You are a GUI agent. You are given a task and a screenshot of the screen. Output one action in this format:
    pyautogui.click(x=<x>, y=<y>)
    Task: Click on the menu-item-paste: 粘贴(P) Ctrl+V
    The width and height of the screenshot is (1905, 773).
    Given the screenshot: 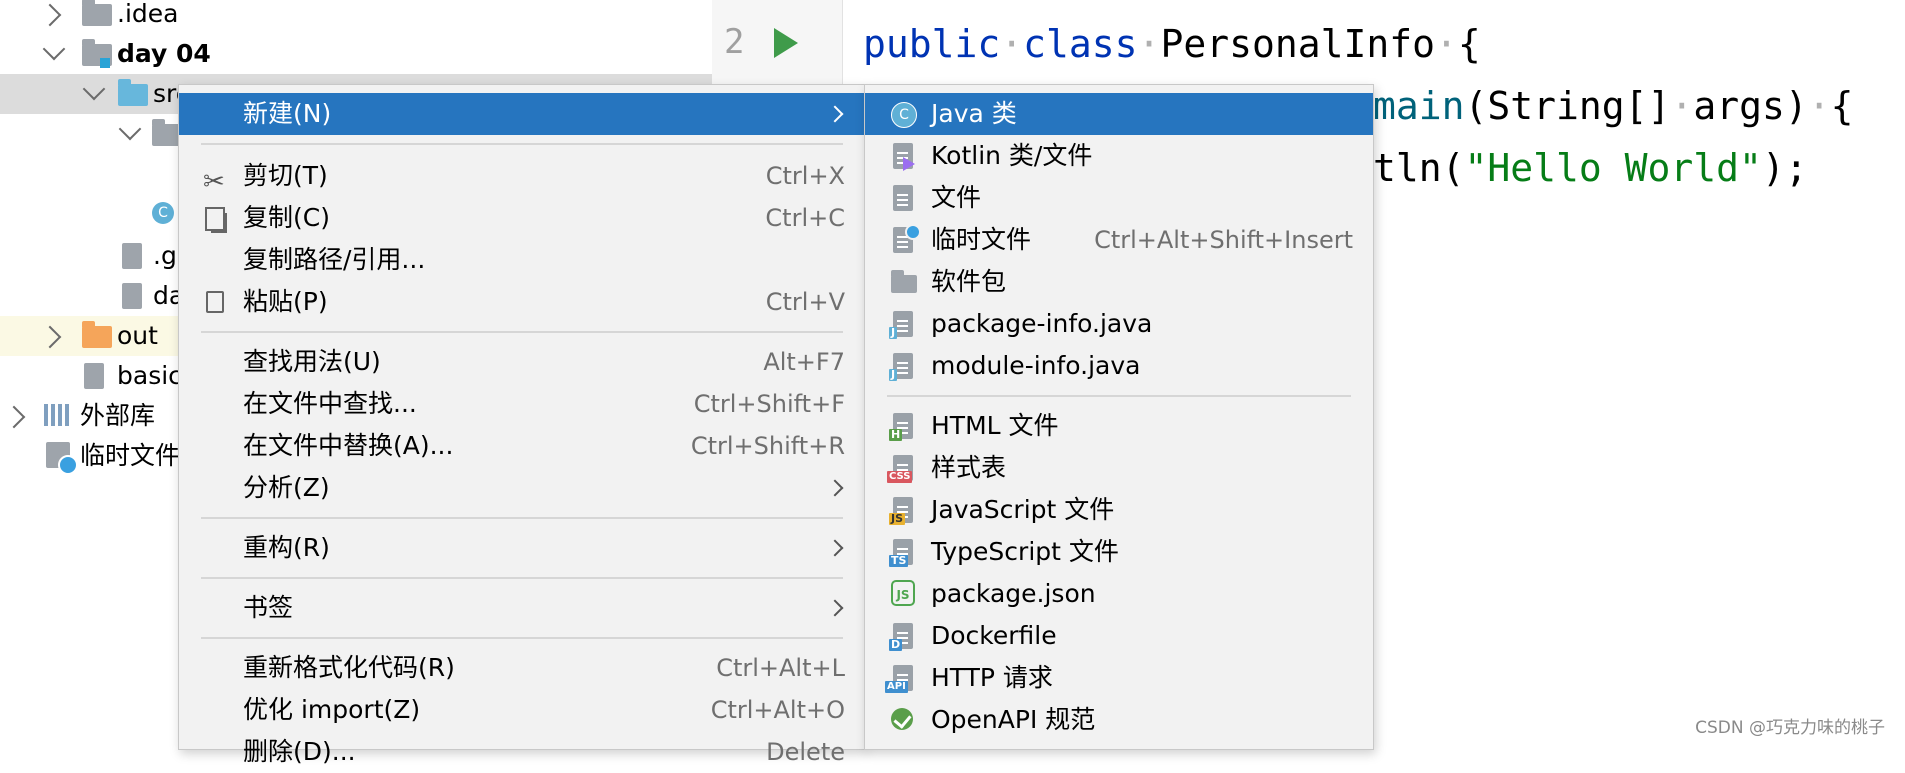 What is the action you would take?
    pyautogui.click(x=522, y=302)
    